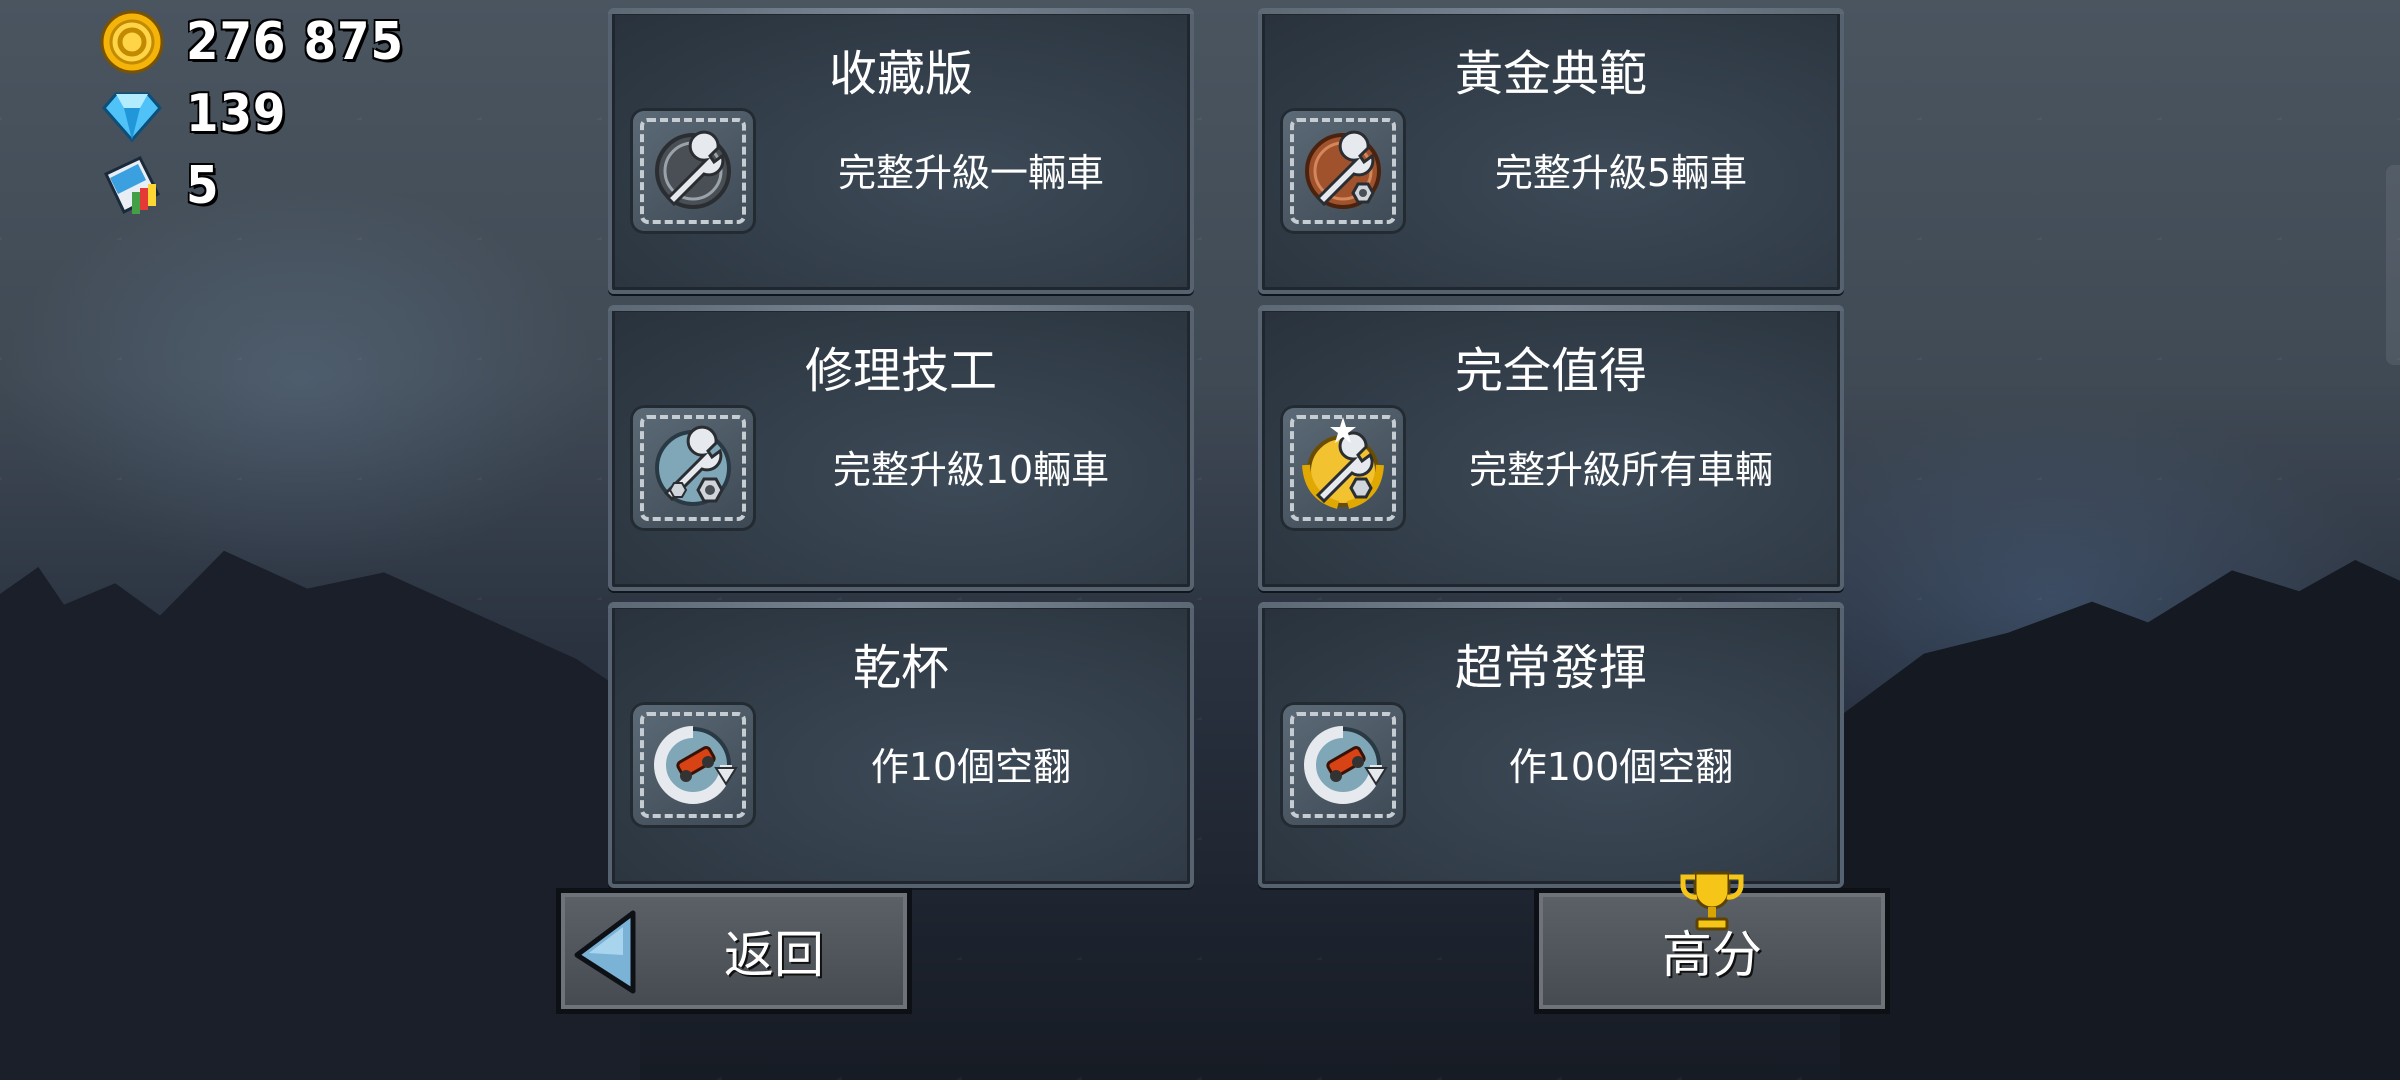 The height and width of the screenshot is (1080, 2400). Describe the element at coordinates (236, 114) in the screenshot. I see `gem-count: 139` at that location.